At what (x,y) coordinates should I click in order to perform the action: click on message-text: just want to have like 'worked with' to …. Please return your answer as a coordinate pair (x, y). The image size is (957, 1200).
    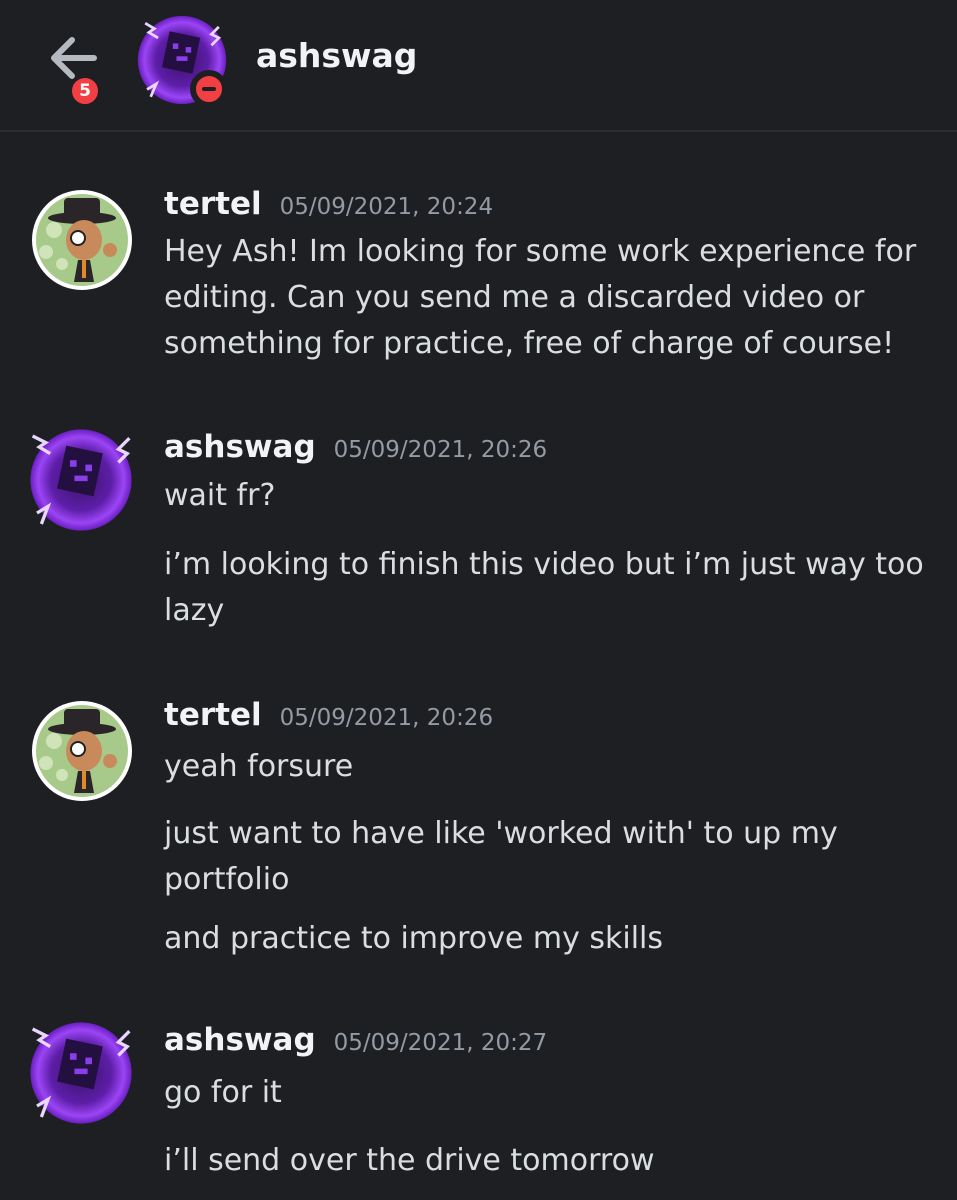
    Looking at the image, I should click on (501, 833).